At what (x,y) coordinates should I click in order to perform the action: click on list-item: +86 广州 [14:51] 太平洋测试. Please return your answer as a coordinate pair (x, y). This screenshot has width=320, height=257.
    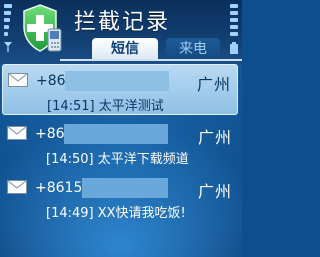
    Looking at the image, I should click on (120, 89).